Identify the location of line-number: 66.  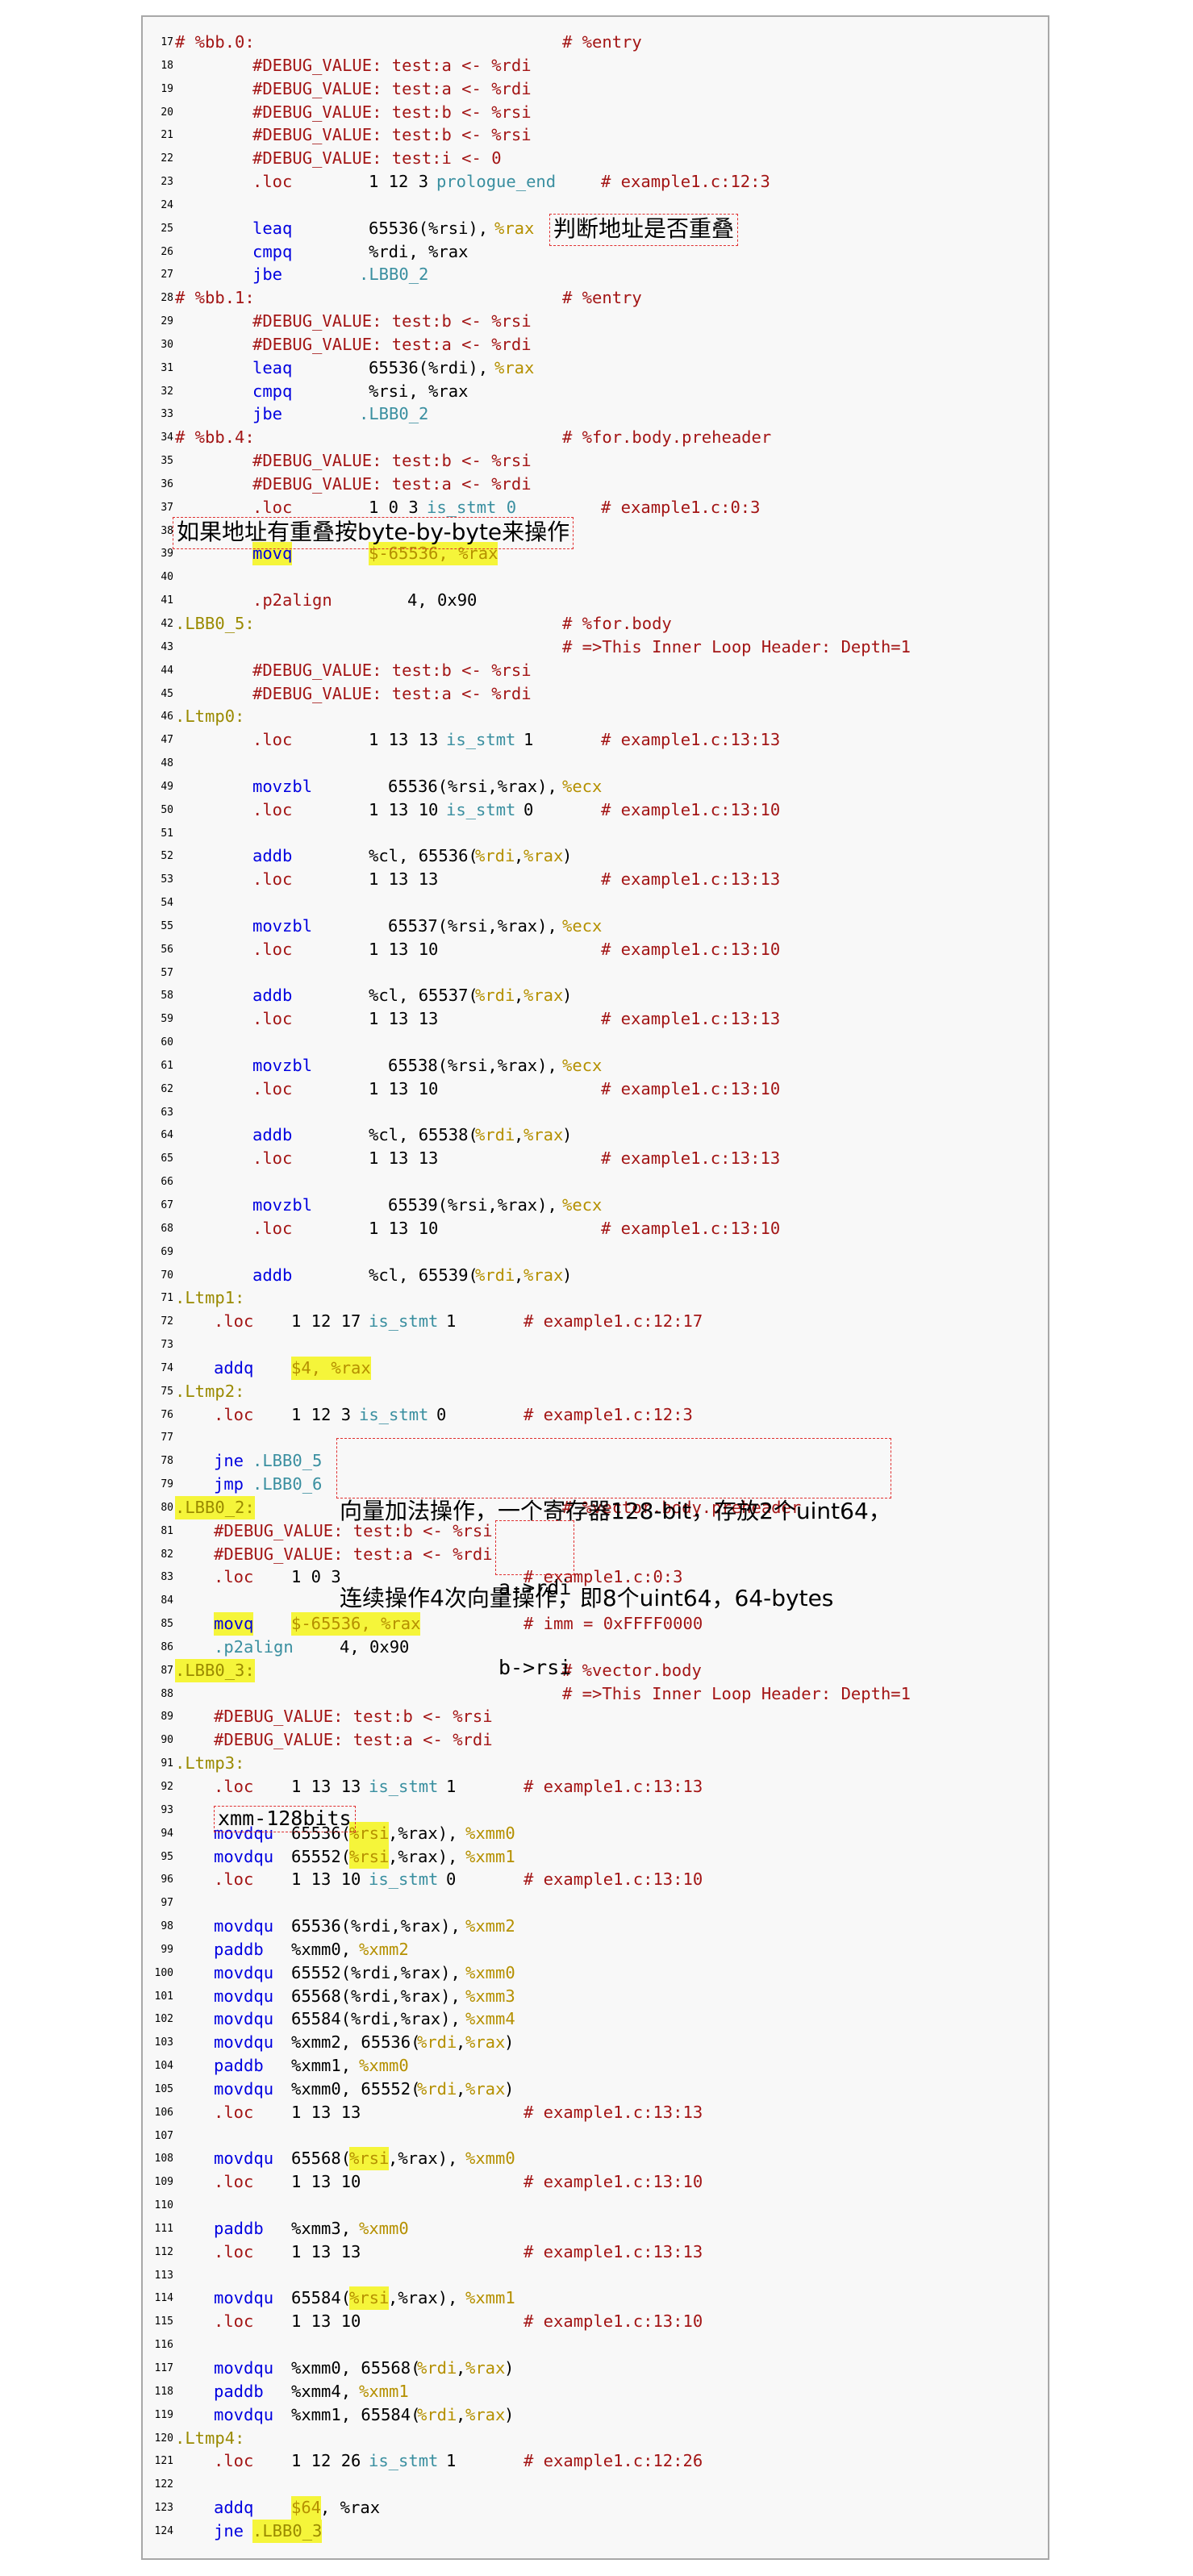
(167, 1182).